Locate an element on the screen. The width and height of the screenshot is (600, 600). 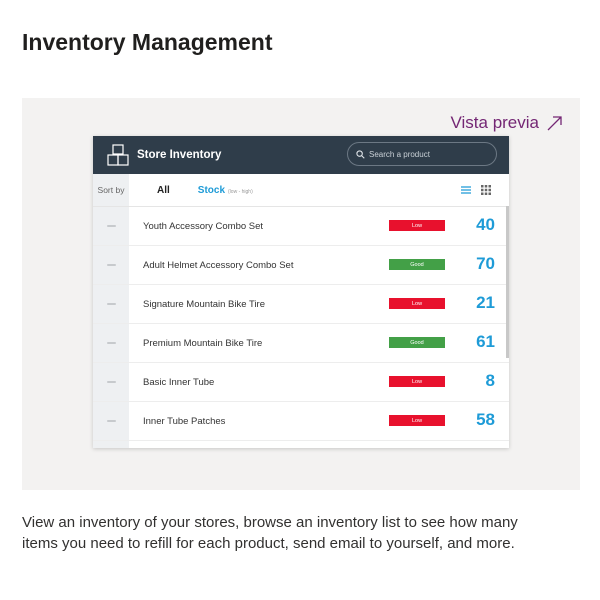
preview-link: Vista previa is located at coordinates (506, 123).